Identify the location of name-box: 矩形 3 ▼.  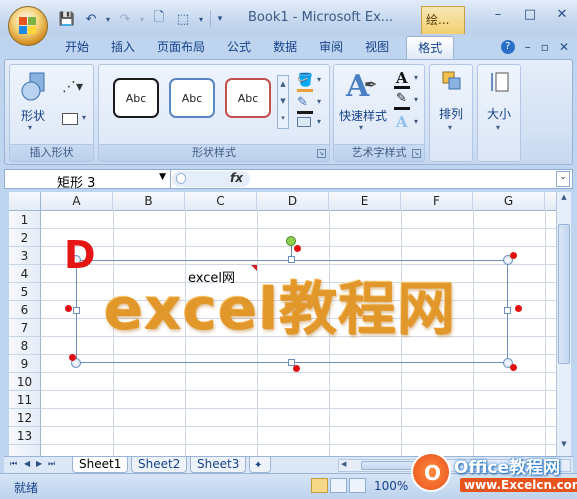
(90, 180).